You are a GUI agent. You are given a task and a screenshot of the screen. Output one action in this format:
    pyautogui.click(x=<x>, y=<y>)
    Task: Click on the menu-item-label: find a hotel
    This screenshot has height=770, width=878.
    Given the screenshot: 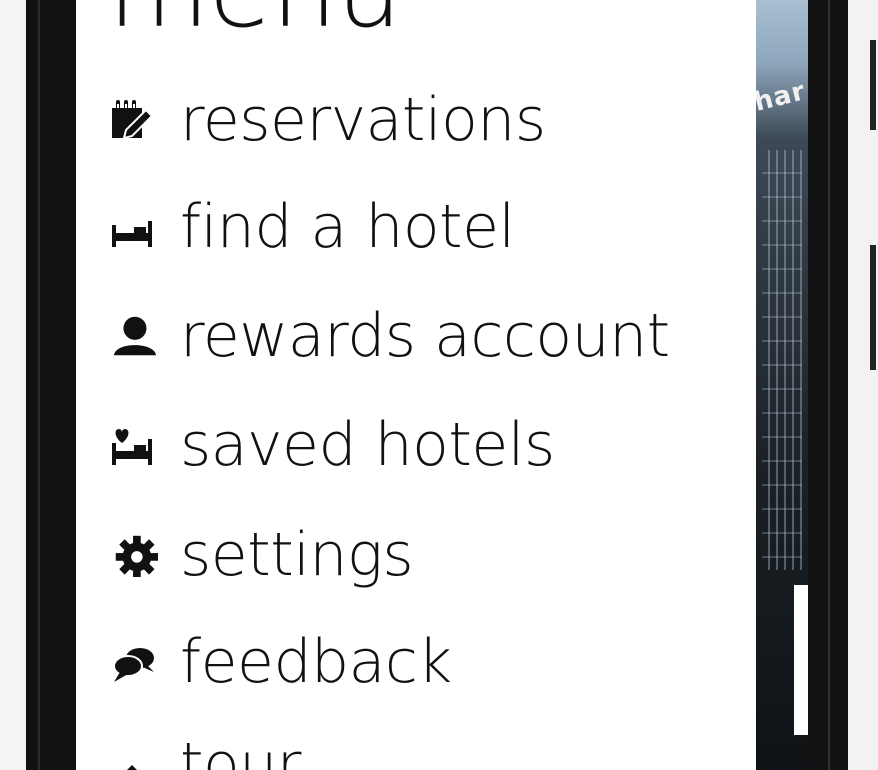 What is the action you would take?
    pyautogui.click(x=347, y=227)
    